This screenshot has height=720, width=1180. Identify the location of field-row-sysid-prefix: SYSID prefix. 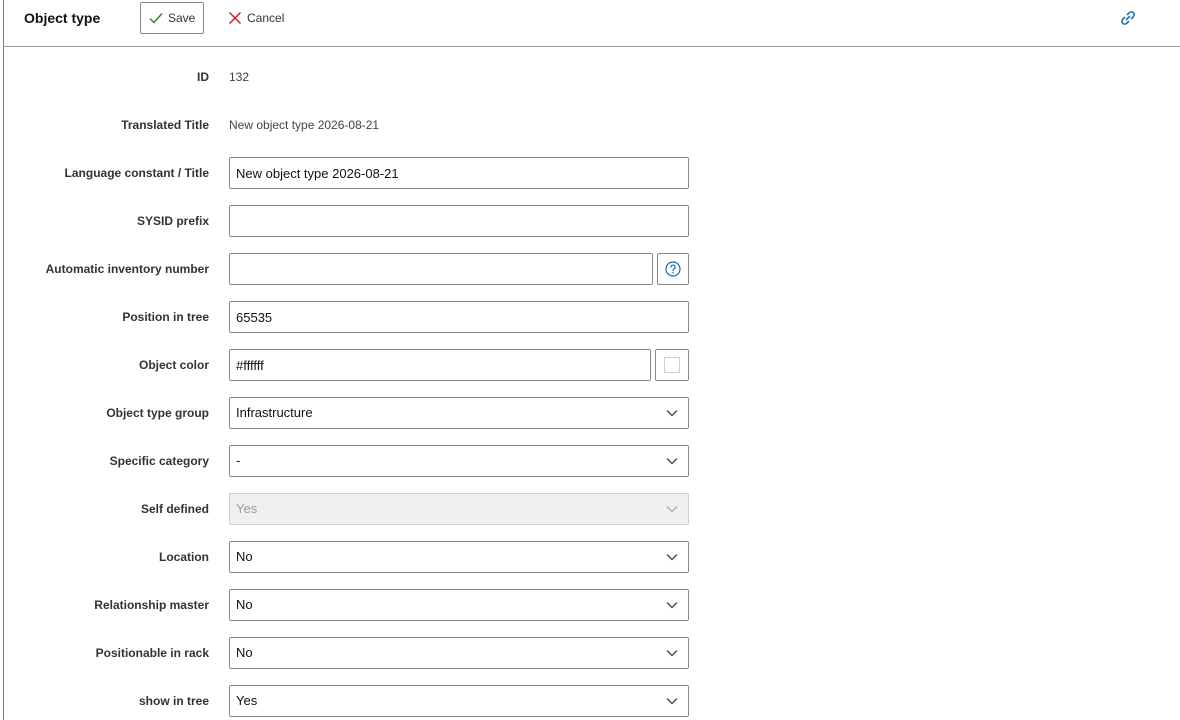
(592, 221).